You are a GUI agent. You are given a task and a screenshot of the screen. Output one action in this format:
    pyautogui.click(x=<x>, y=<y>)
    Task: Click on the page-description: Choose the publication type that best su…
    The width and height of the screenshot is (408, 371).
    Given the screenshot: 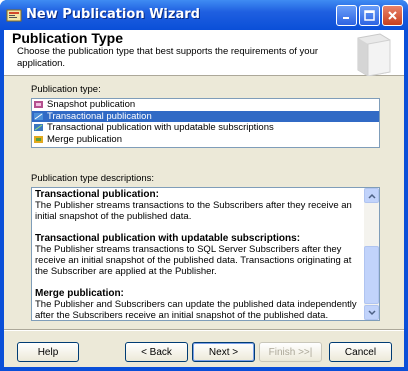 What is the action you would take?
    pyautogui.click(x=168, y=57)
    